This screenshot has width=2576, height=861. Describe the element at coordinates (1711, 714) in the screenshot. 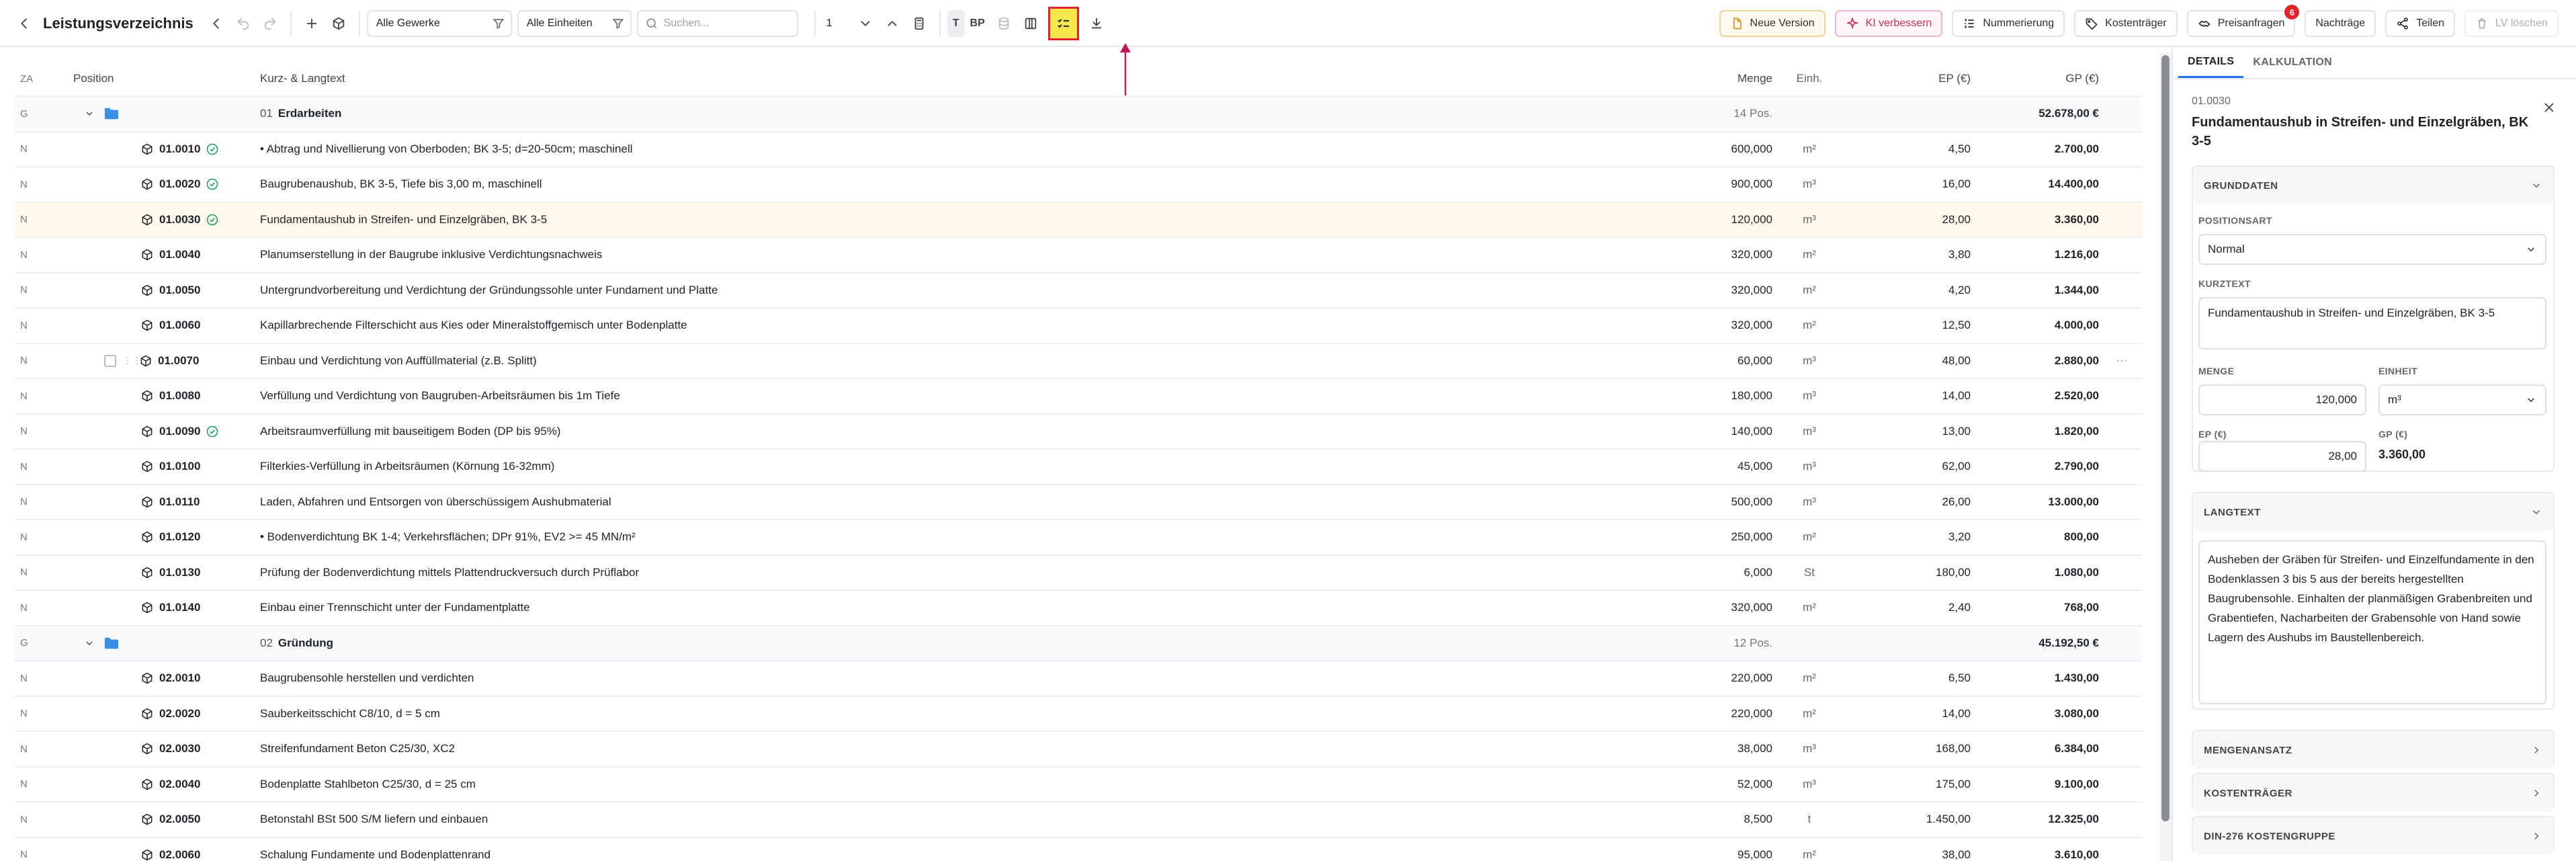

I see `menge-cell: 220,000` at that location.